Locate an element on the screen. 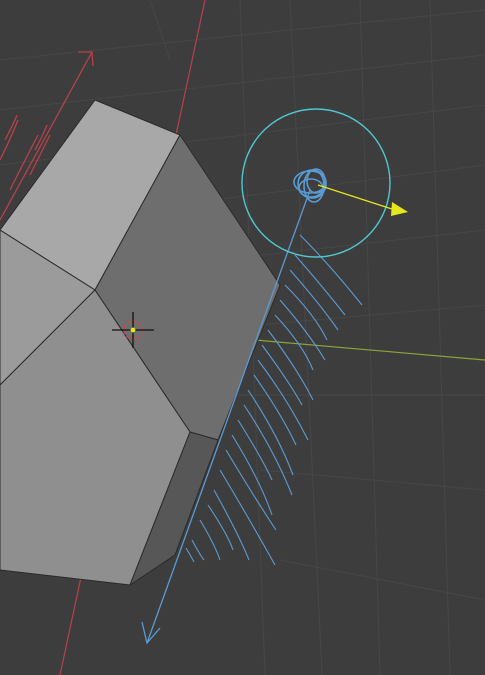 The height and width of the screenshot is (675, 485). light-direction-arrow-icon is located at coordinates (362, 200).